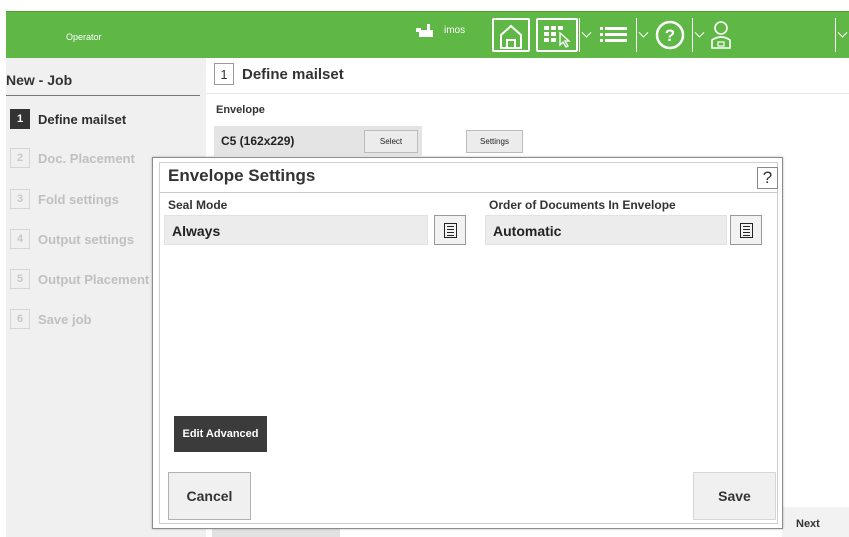 The image size is (849, 537). What do you see at coordinates (468, 192) in the screenshot?
I see `dialog-divider` at bounding box center [468, 192].